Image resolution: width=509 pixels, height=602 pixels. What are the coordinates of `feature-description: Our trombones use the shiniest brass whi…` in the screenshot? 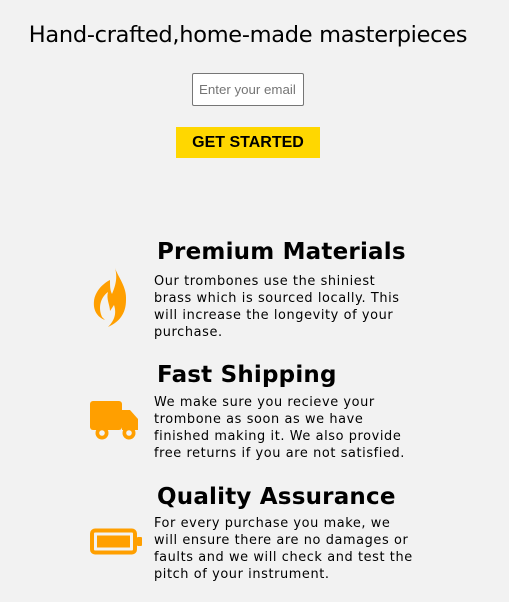 It's located at (277, 307).